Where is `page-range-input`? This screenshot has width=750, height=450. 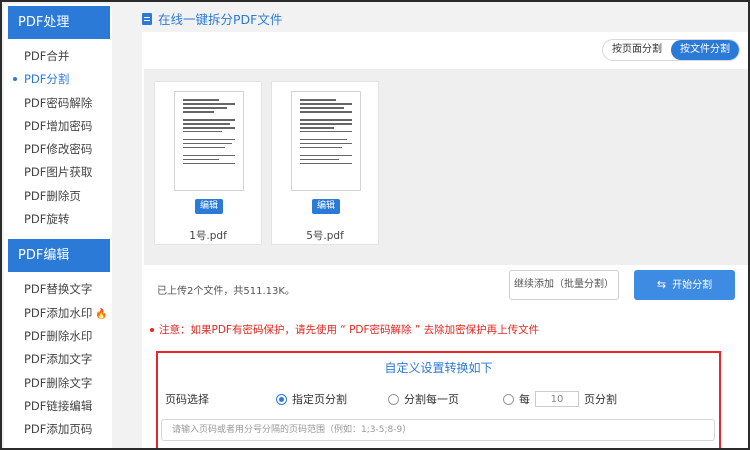 page-range-input is located at coordinates (438, 430).